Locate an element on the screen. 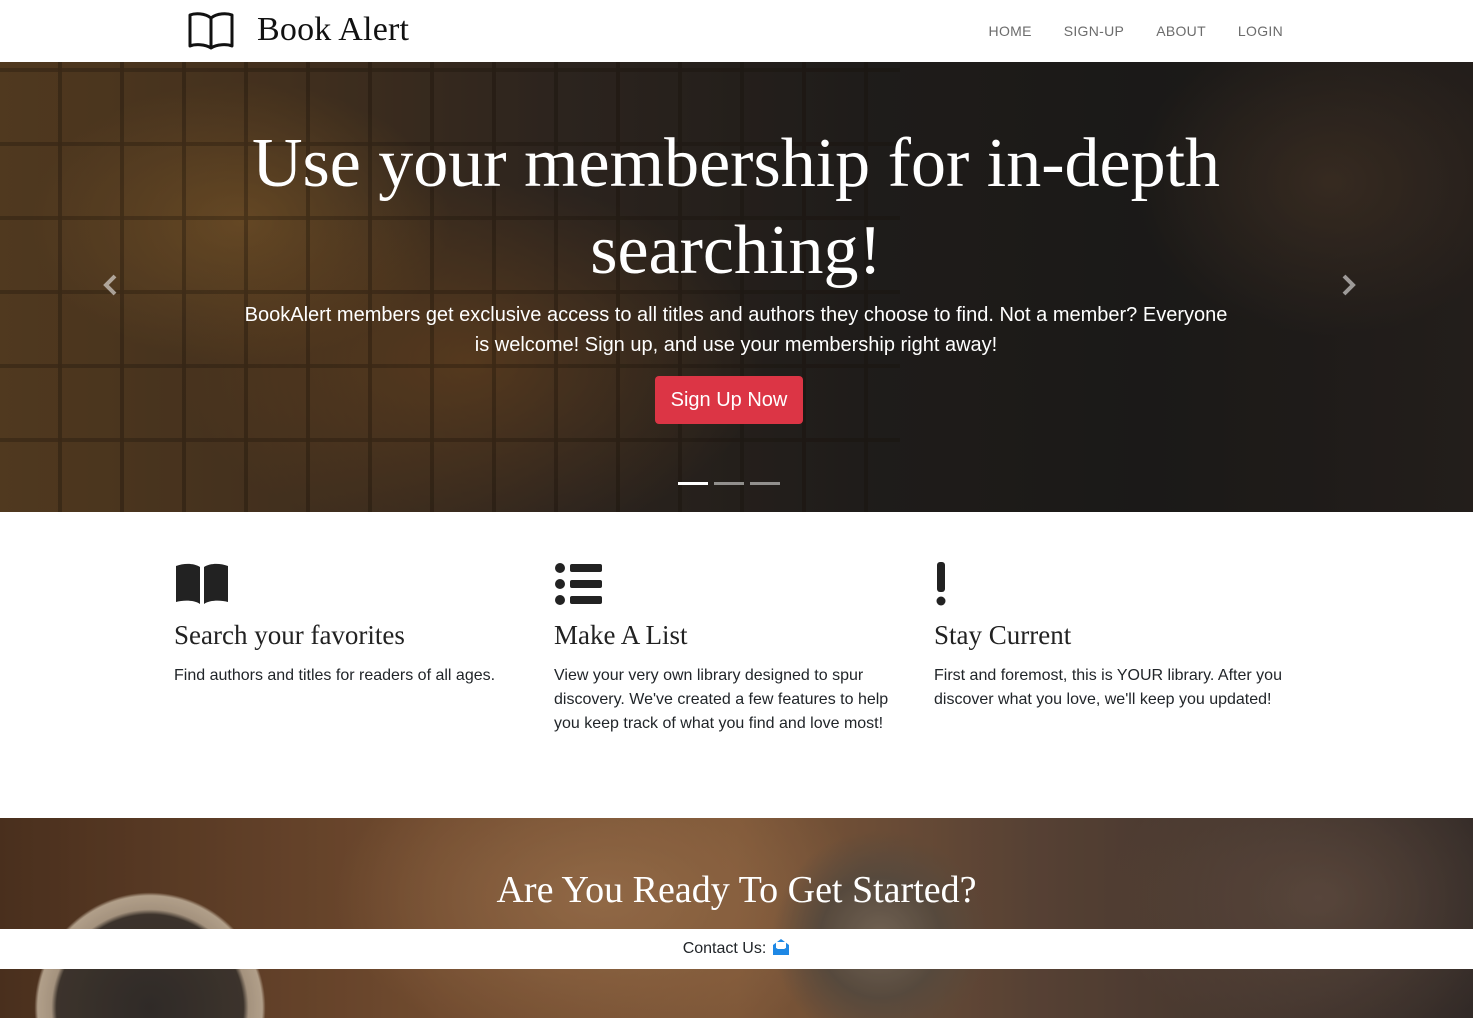  contact-bar: Contact Us: is located at coordinates (736, 949).